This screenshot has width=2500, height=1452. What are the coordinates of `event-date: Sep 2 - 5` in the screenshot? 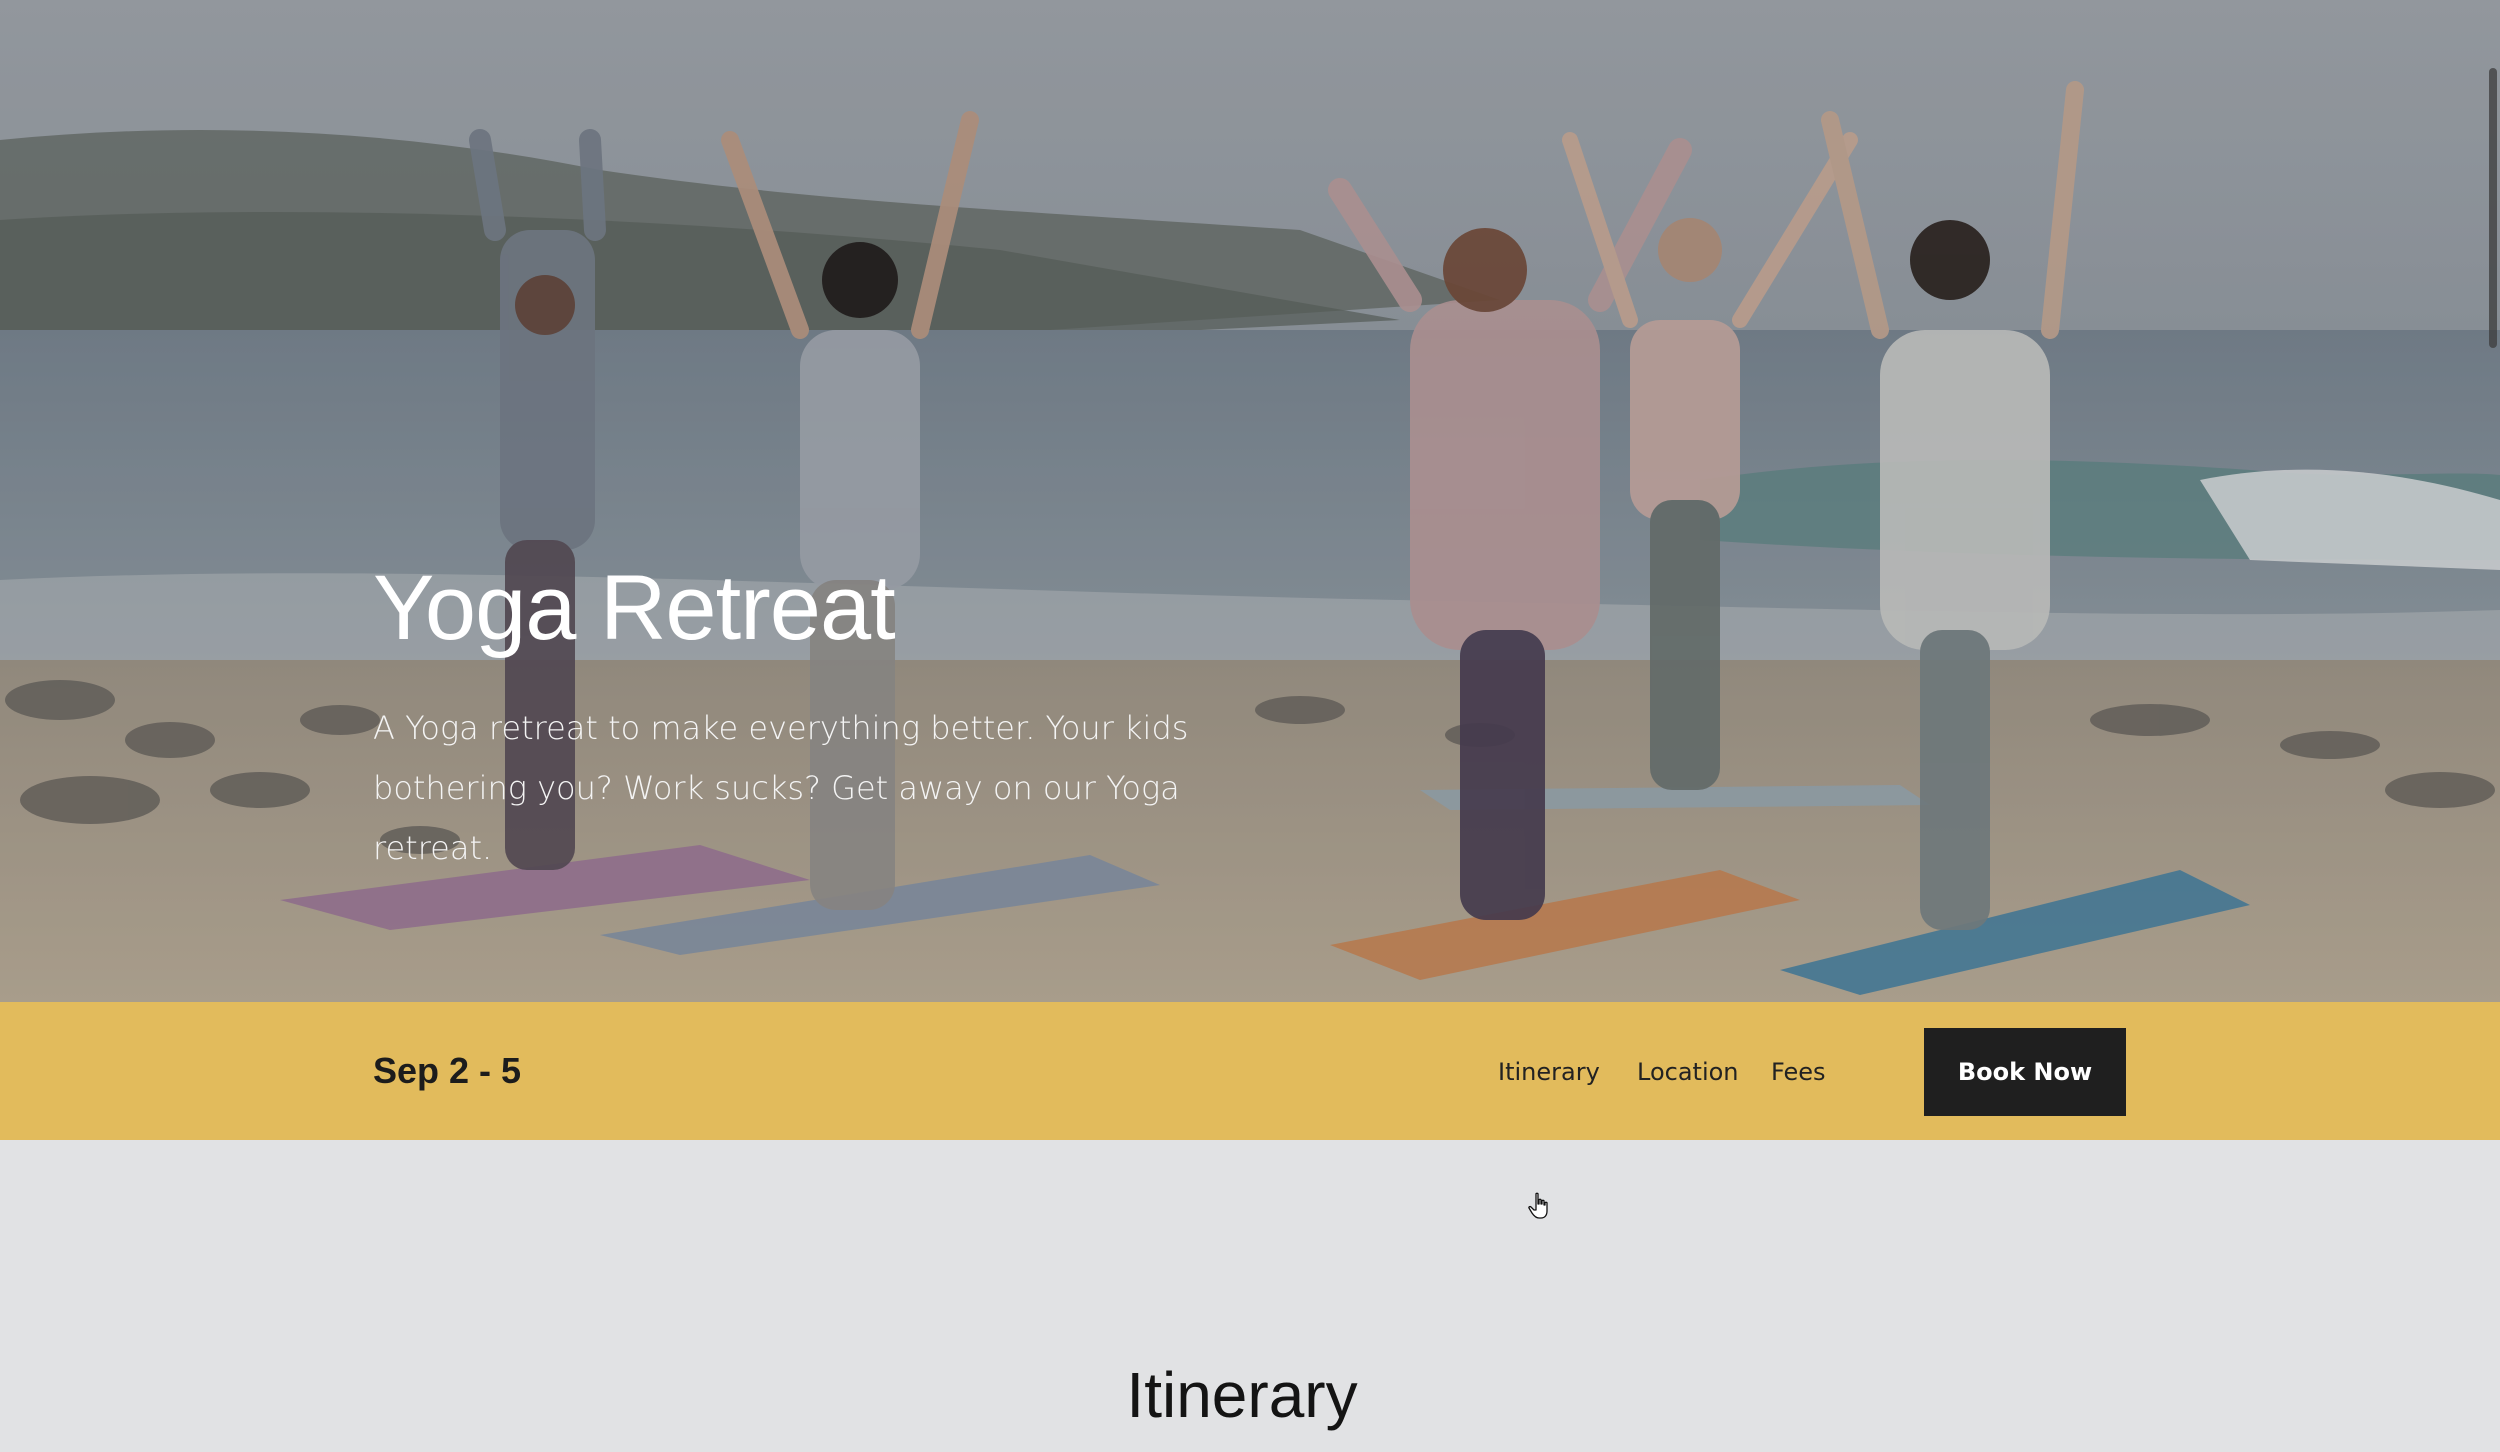 It's located at (447, 1070).